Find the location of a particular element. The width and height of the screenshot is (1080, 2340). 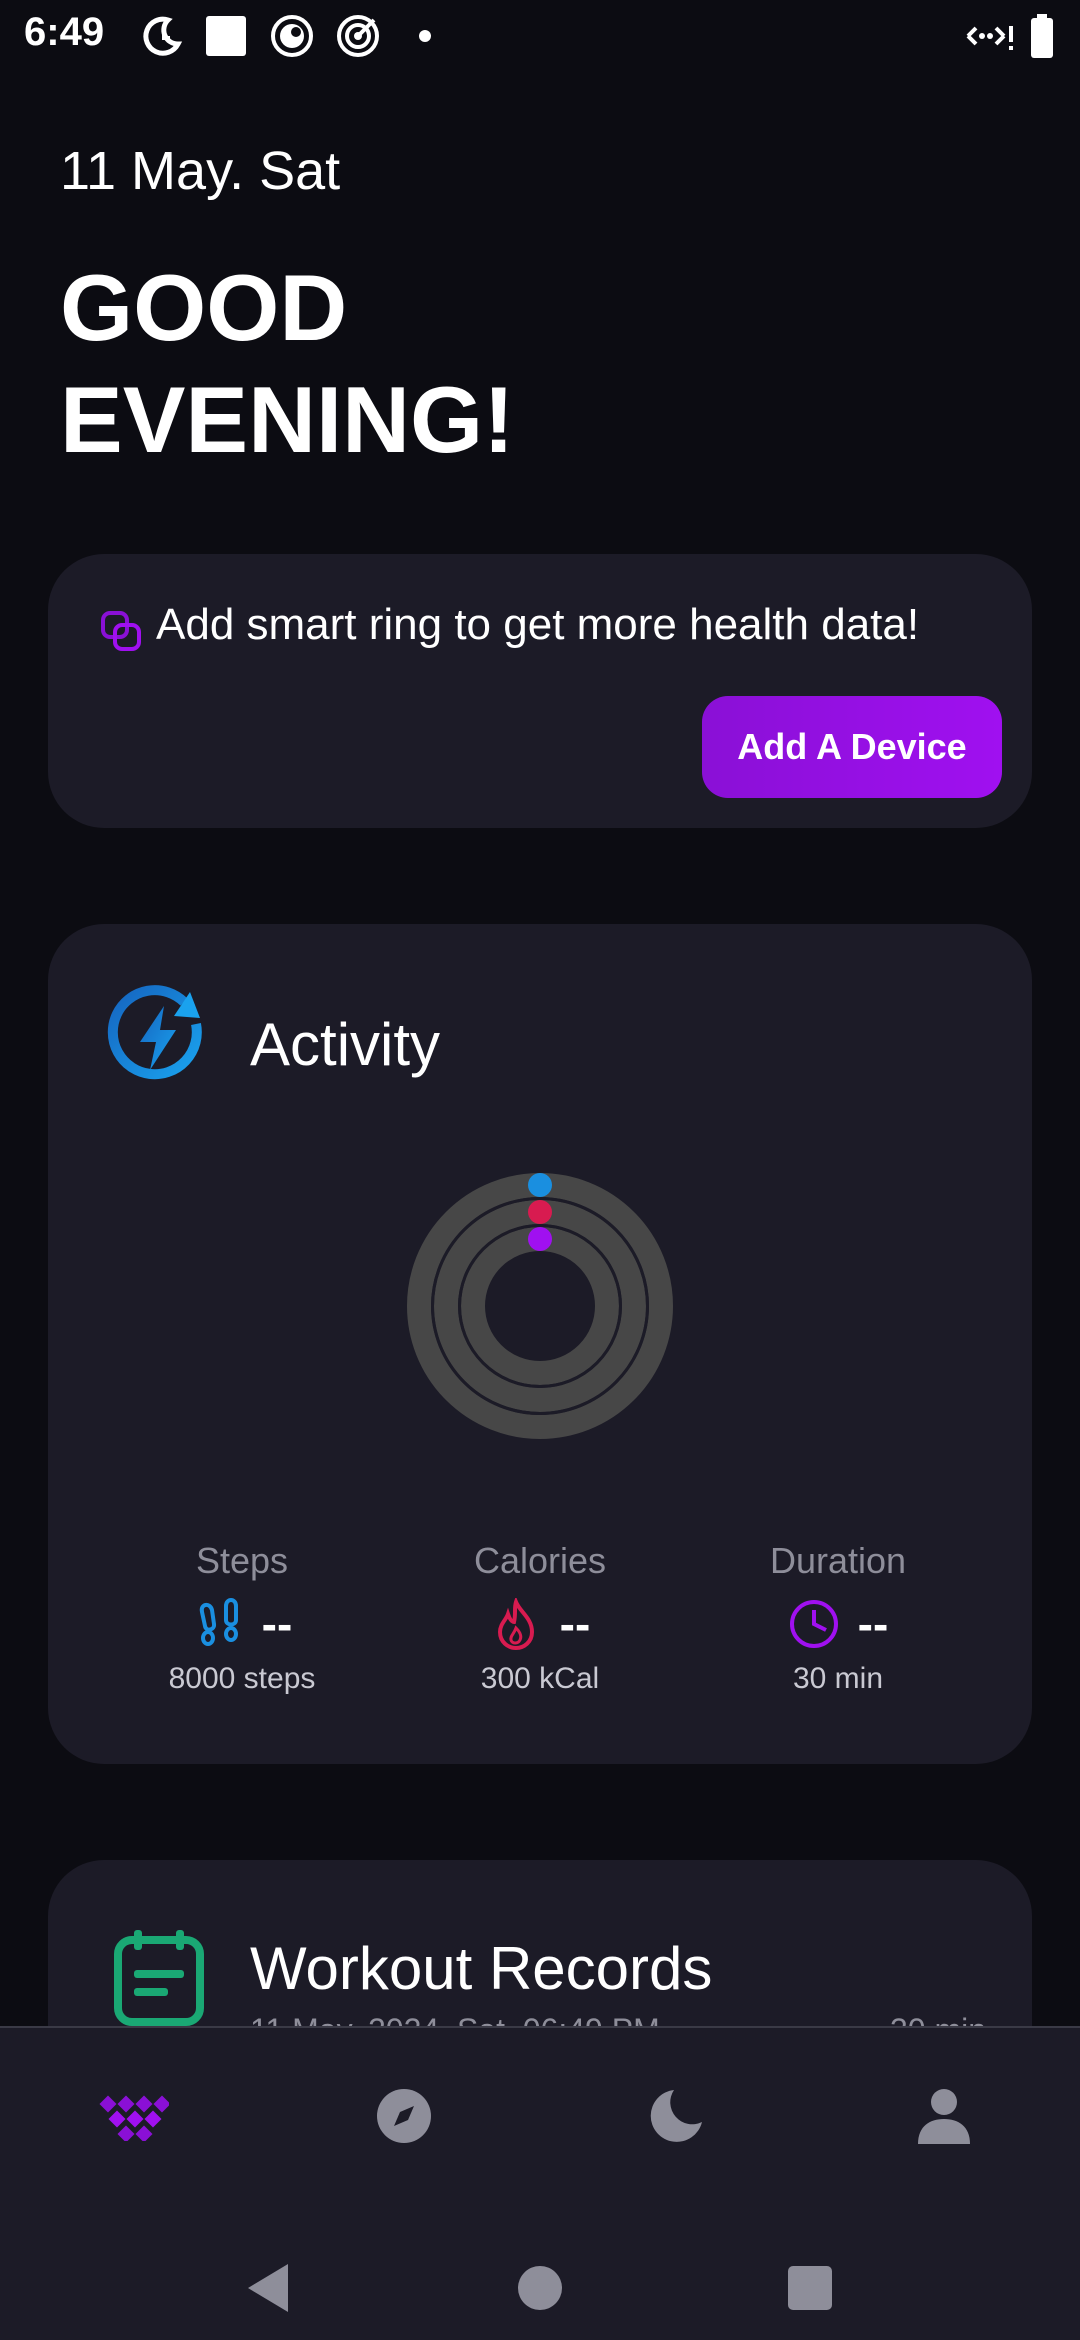

nav-explore-tab is located at coordinates (404, 2116).